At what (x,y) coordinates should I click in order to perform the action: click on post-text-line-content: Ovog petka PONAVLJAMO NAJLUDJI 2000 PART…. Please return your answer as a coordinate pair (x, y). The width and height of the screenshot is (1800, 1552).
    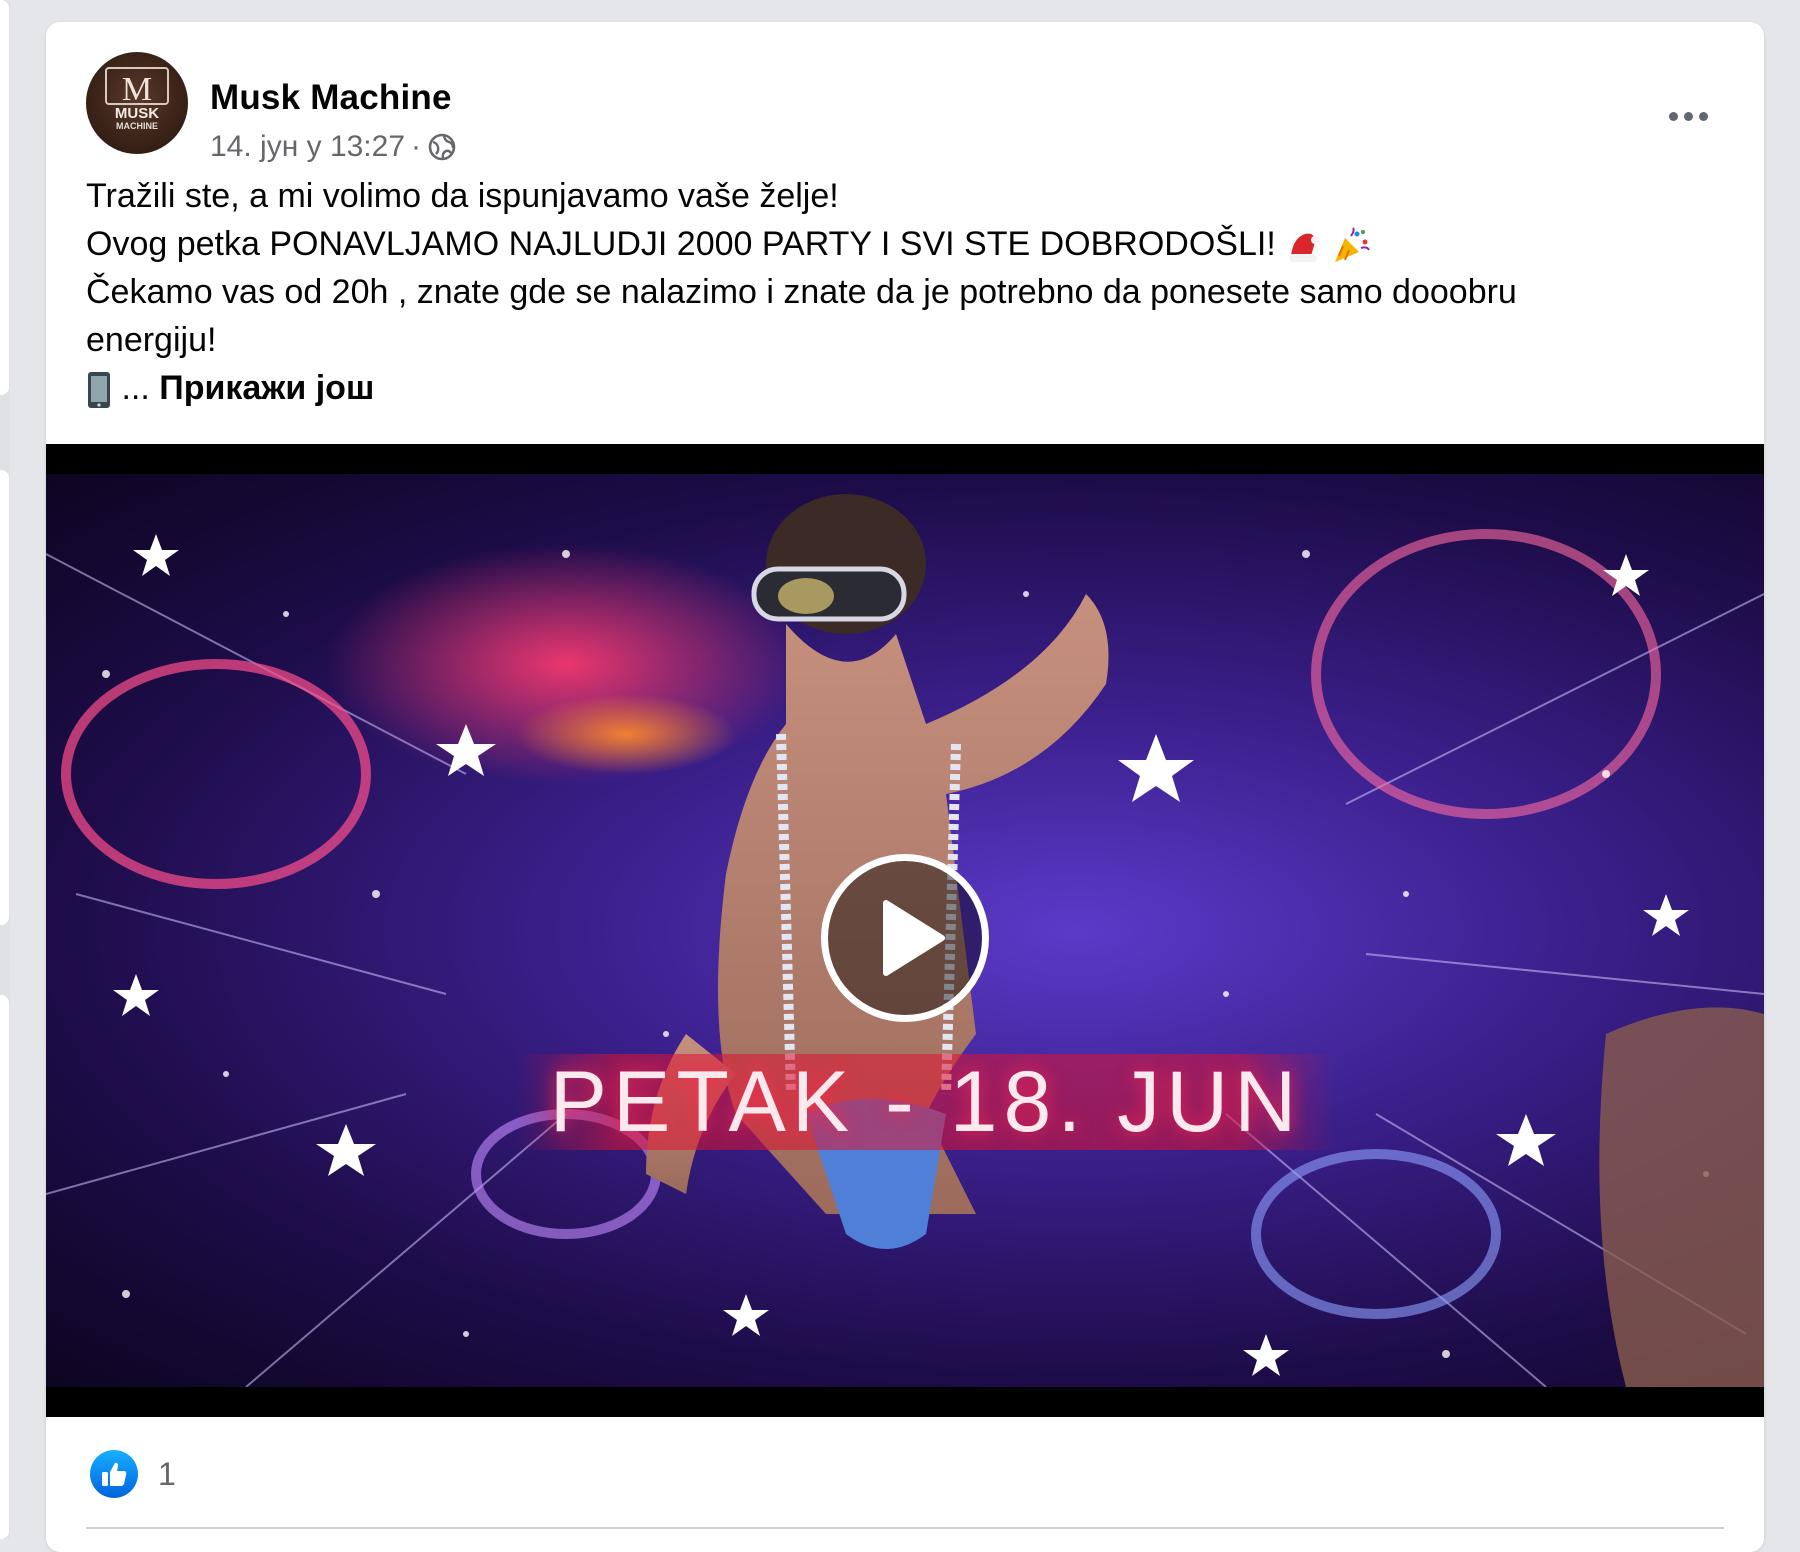
    Looking at the image, I should click on (681, 244).